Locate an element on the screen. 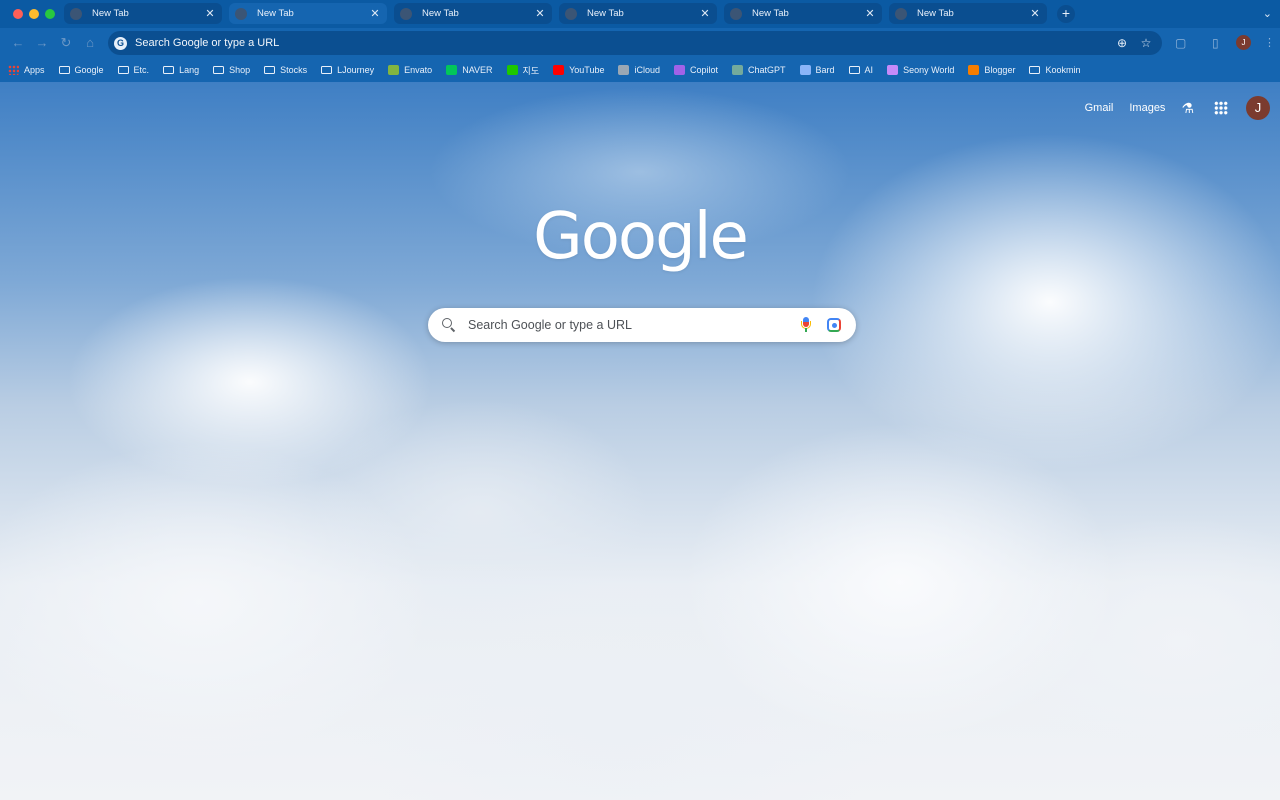 This screenshot has height=800, width=1280. images-link: Images is located at coordinates (1147, 108).